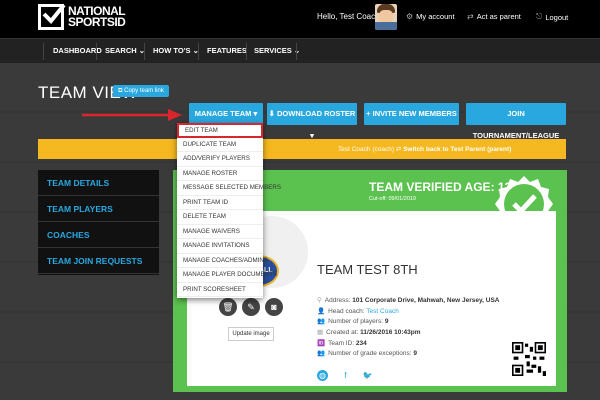  I want to click on delete-image-button: 🗑, so click(228, 307).